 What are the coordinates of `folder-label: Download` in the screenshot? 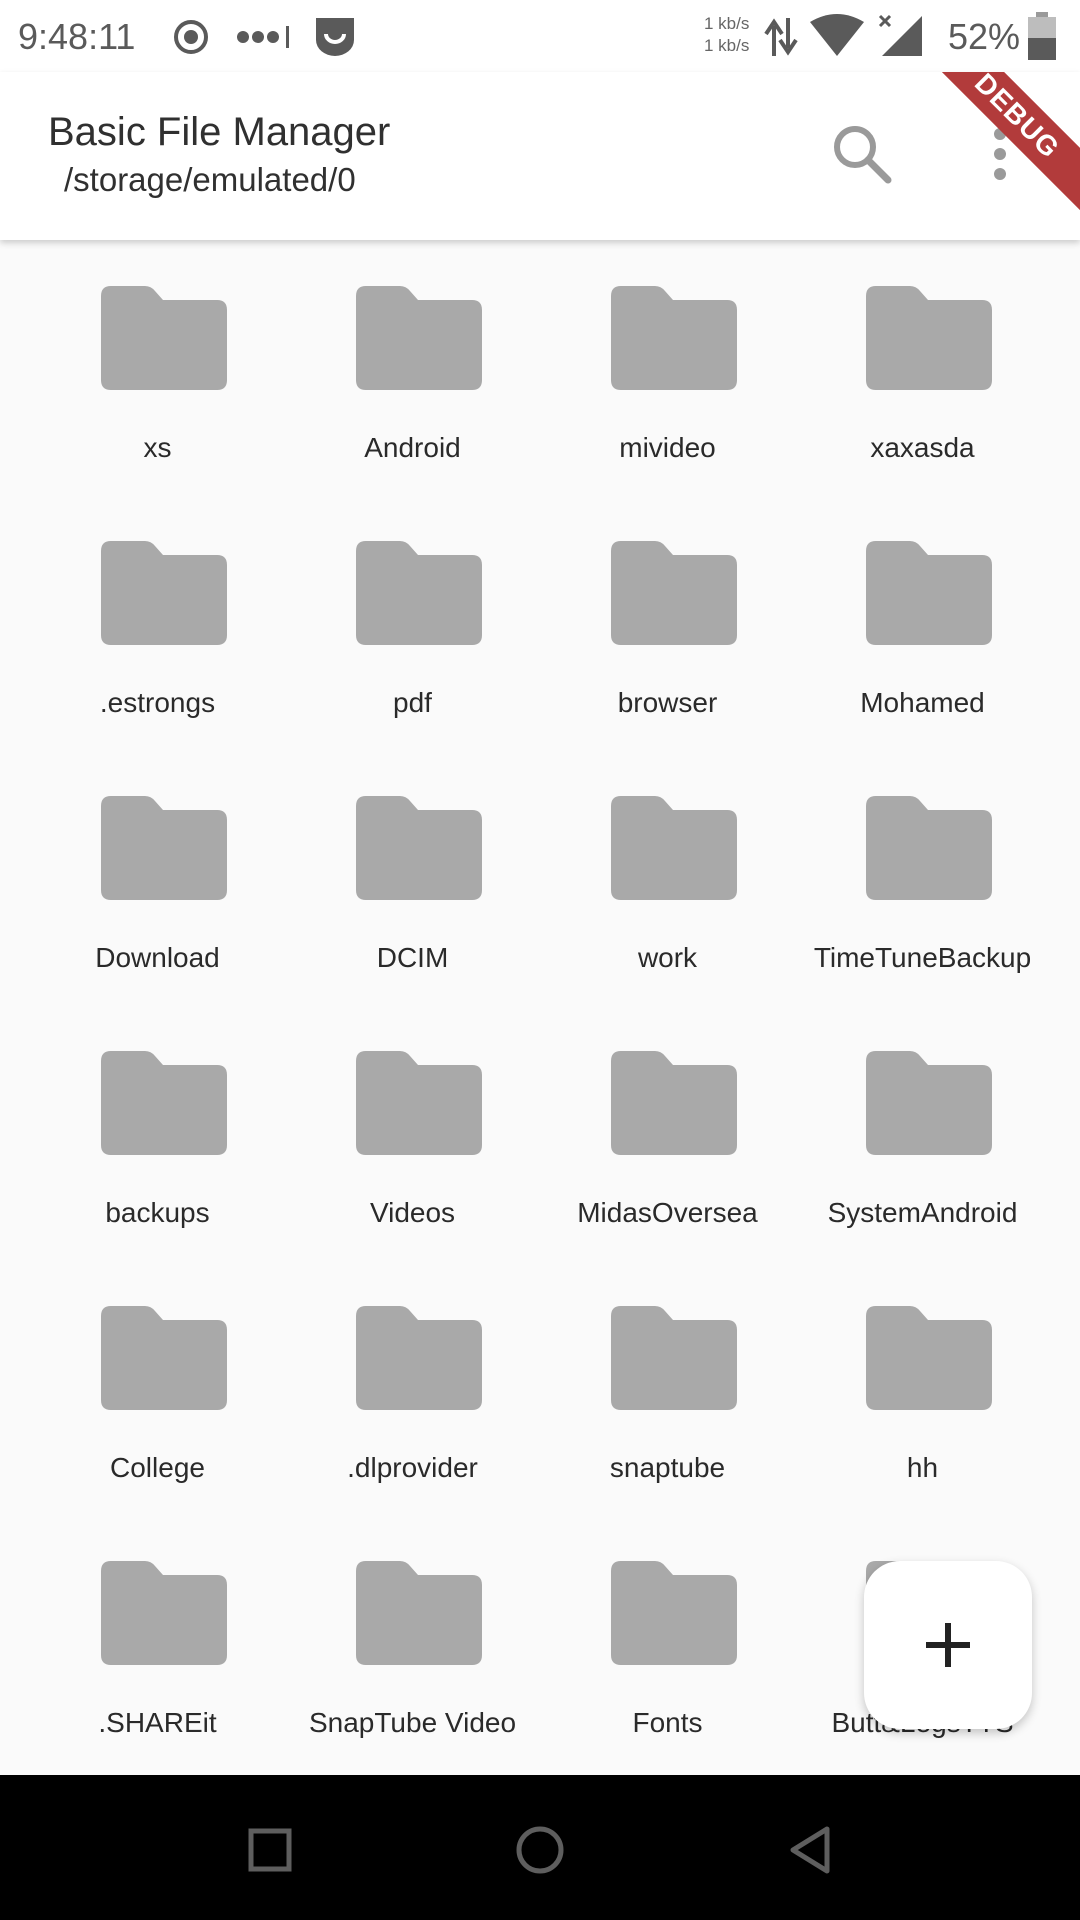 It's located at (157, 957).